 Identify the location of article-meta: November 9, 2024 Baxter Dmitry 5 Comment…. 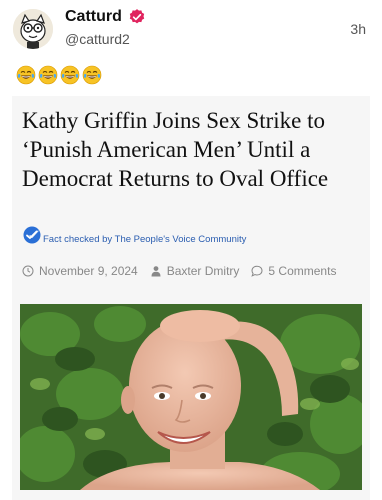
(185, 271).